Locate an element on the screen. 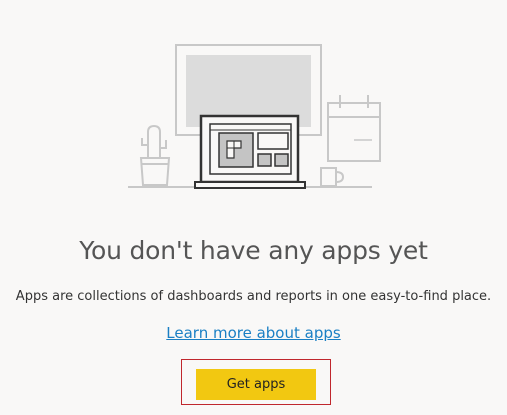 This screenshot has height=415, width=507. empty-state-title: You don't have any apps yet is located at coordinates (253, 250).